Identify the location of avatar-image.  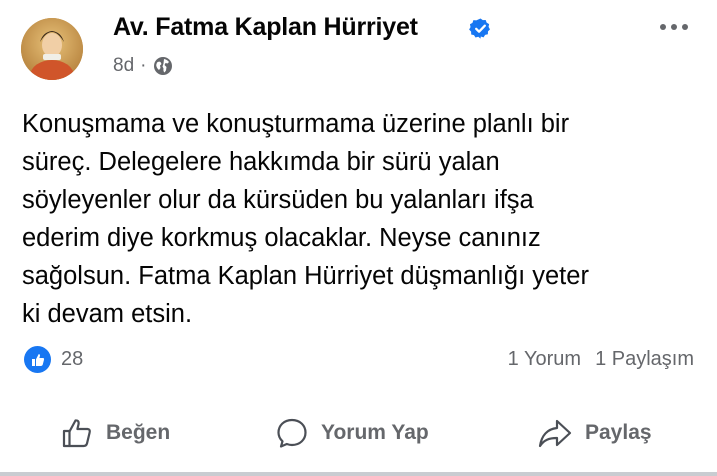
(52, 49).